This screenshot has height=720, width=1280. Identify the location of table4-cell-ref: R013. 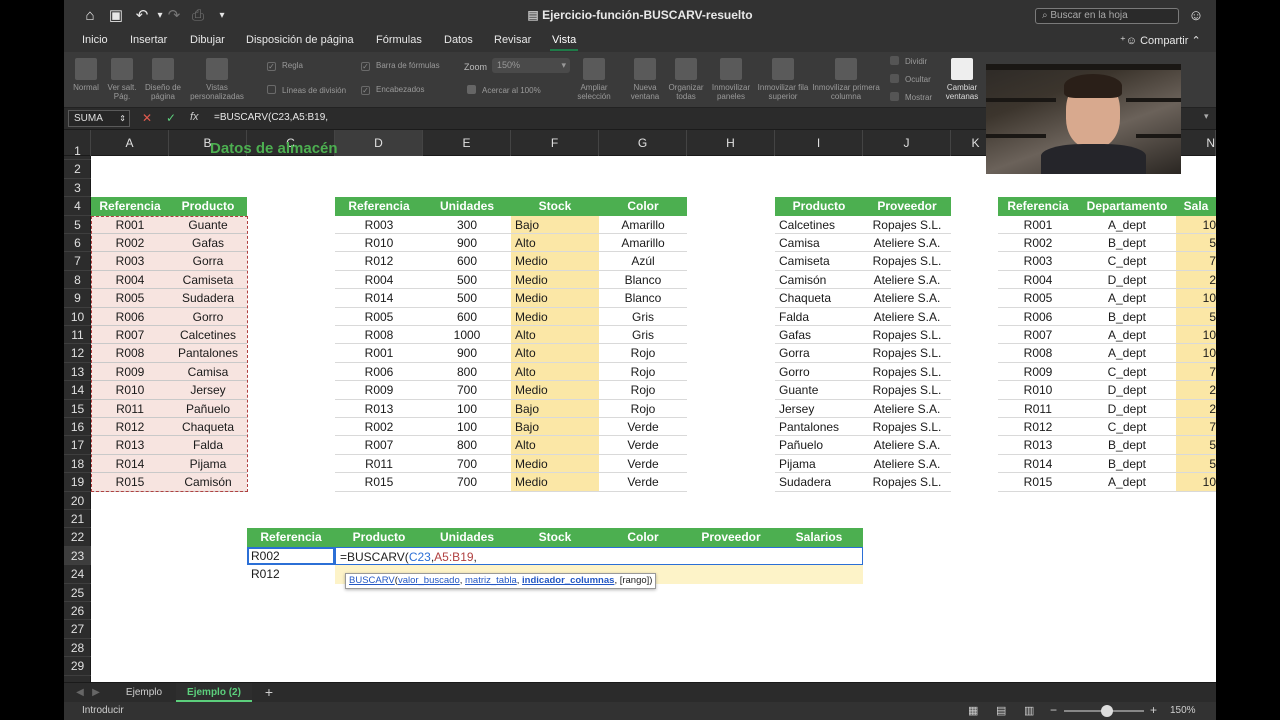
(1038, 445).